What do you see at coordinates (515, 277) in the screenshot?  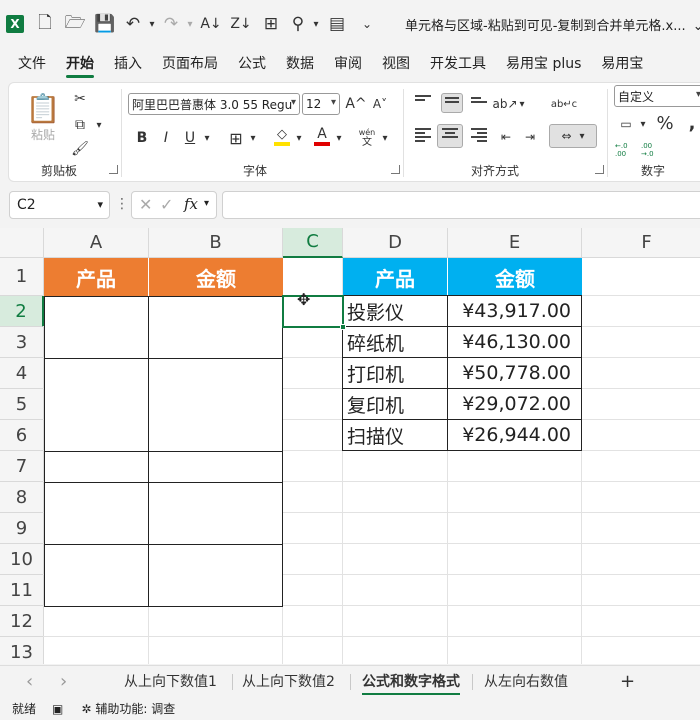 I see `header-amount-e1: 金额` at bounding box center [515, 277].